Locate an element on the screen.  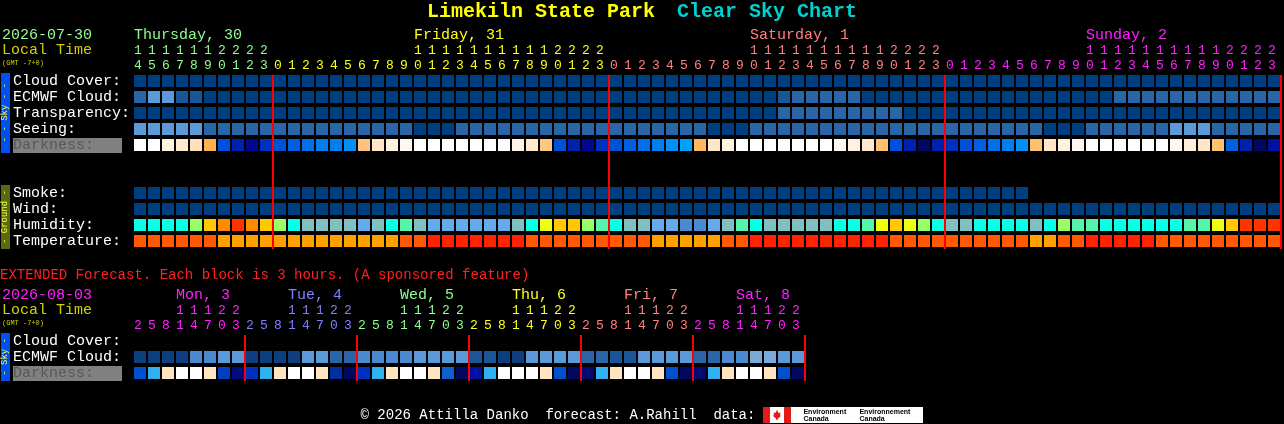
row-label: Humidity: is located at coordinates (53, 225).